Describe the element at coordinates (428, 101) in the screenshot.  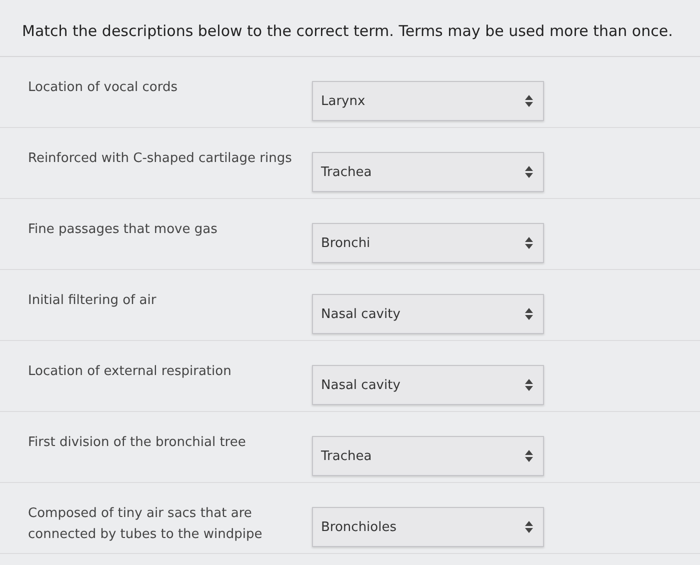
I see `answer-dropdown: Larynx` at that location.